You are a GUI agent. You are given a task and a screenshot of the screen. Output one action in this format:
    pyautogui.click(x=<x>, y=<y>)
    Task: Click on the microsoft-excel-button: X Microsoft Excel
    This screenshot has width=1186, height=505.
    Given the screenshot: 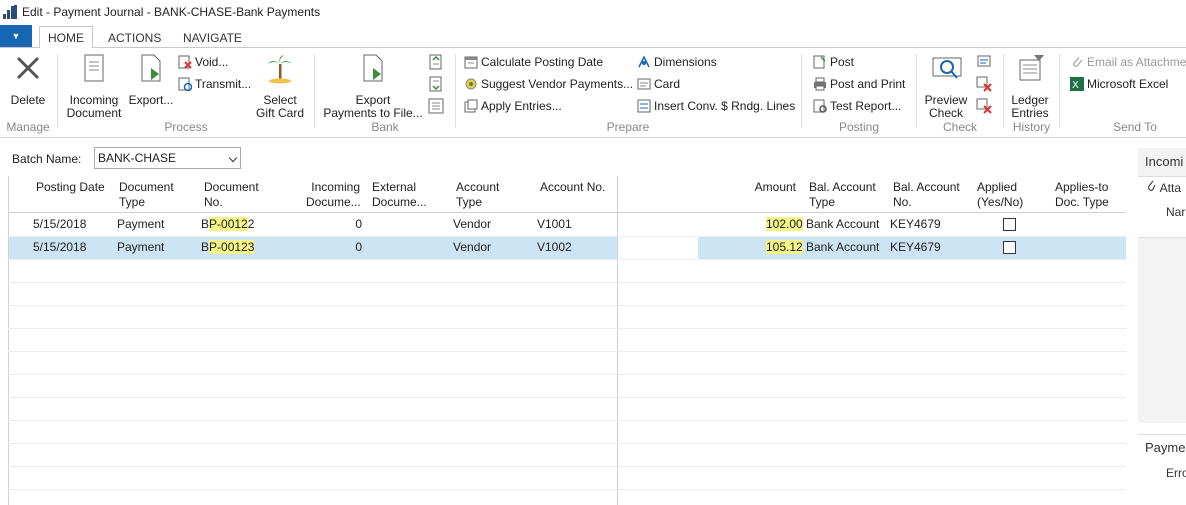 What is the action you would take?
    pyautogui.click(x=1119, y=84)
    